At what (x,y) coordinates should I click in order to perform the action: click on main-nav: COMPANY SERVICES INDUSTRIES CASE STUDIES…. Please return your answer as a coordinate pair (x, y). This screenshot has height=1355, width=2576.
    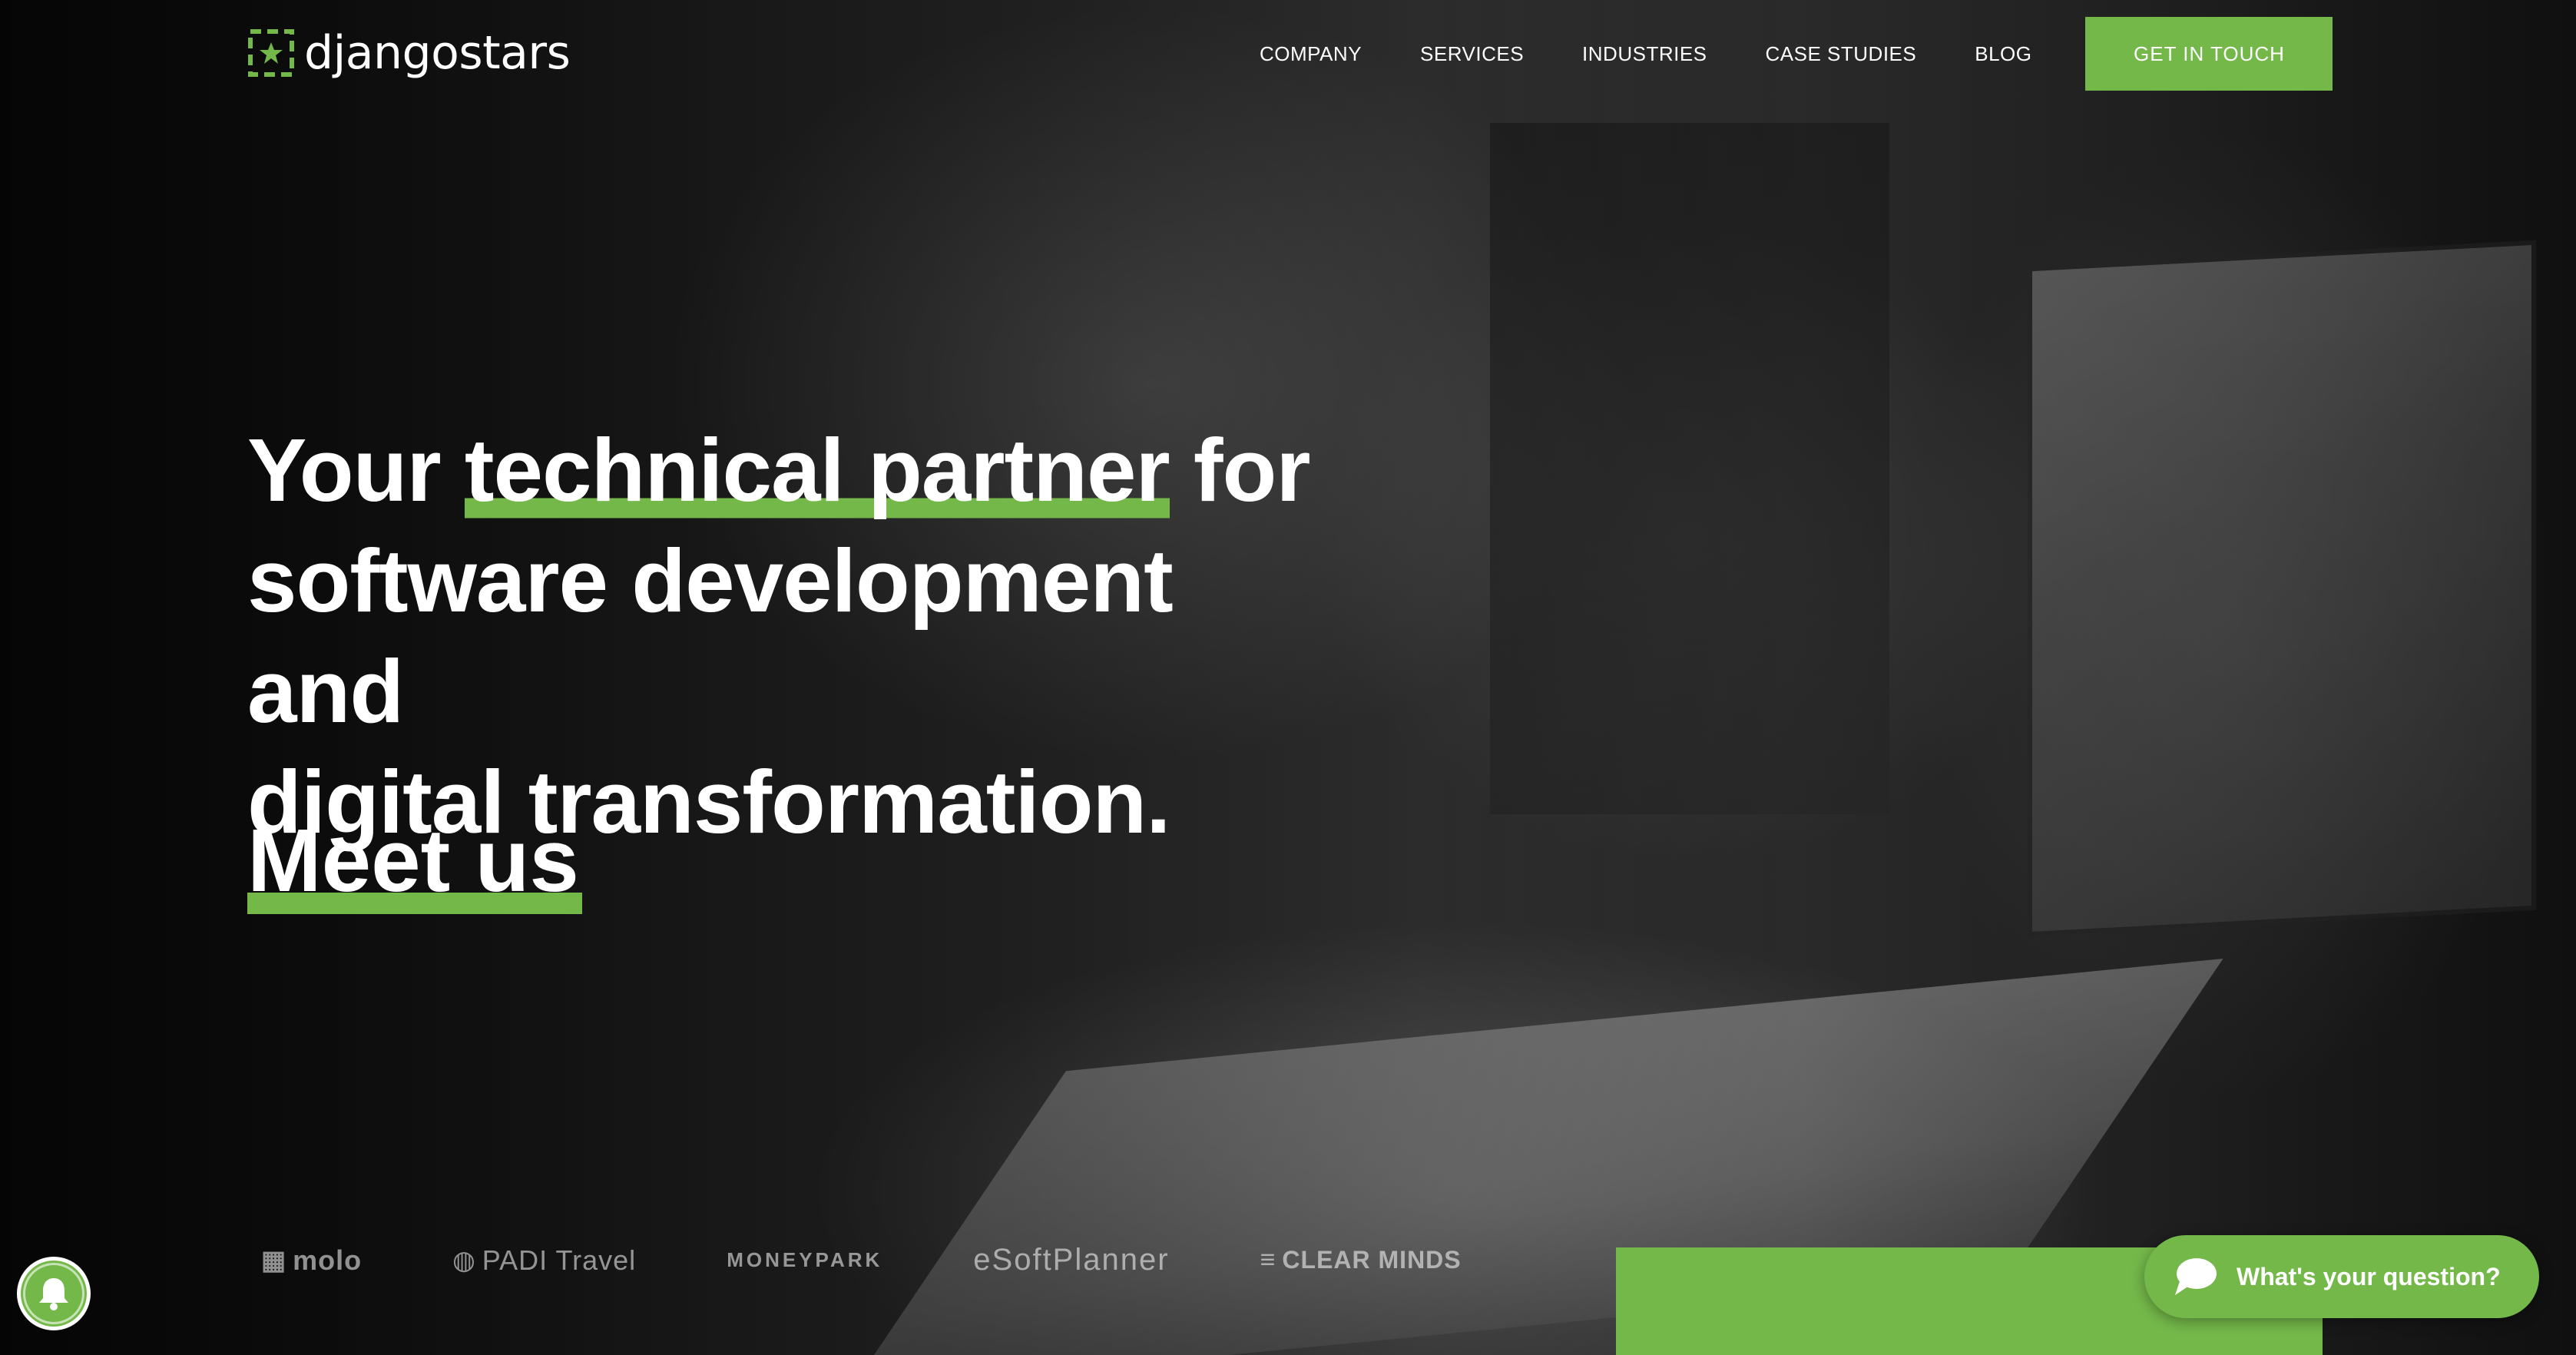
    Looking at the image, I should click on (1797, 54).